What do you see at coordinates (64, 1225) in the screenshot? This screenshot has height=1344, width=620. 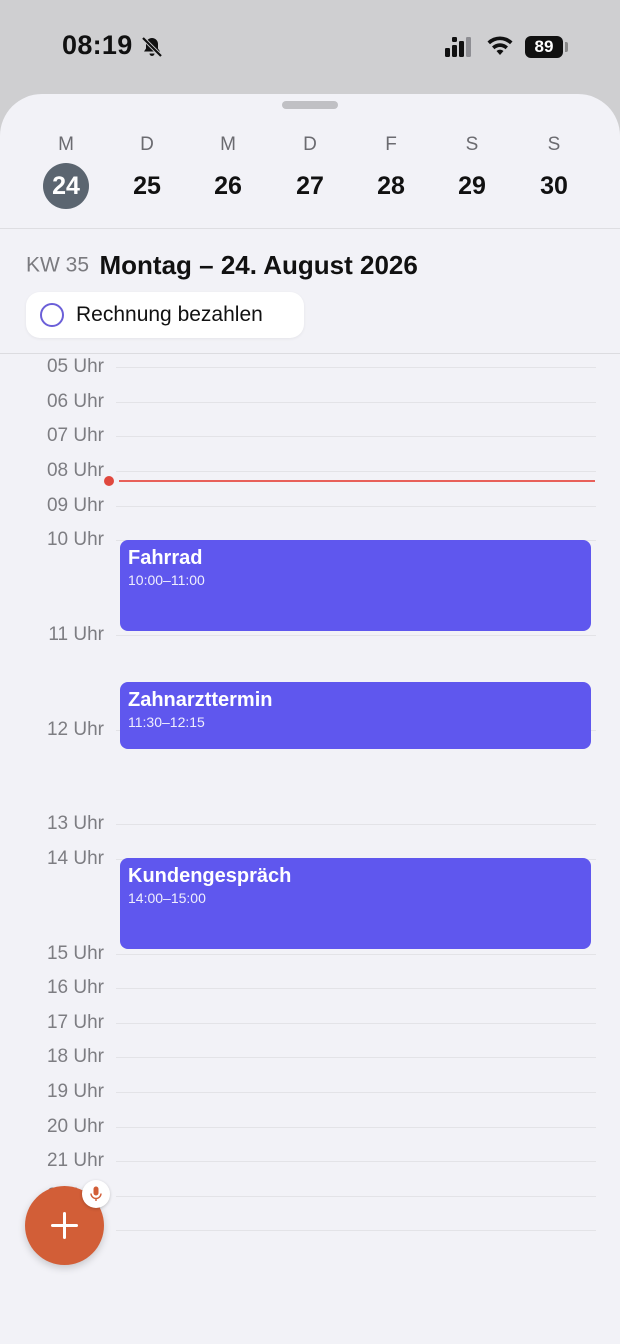 I see `plus-icon` at bounding box center [64, 1225].